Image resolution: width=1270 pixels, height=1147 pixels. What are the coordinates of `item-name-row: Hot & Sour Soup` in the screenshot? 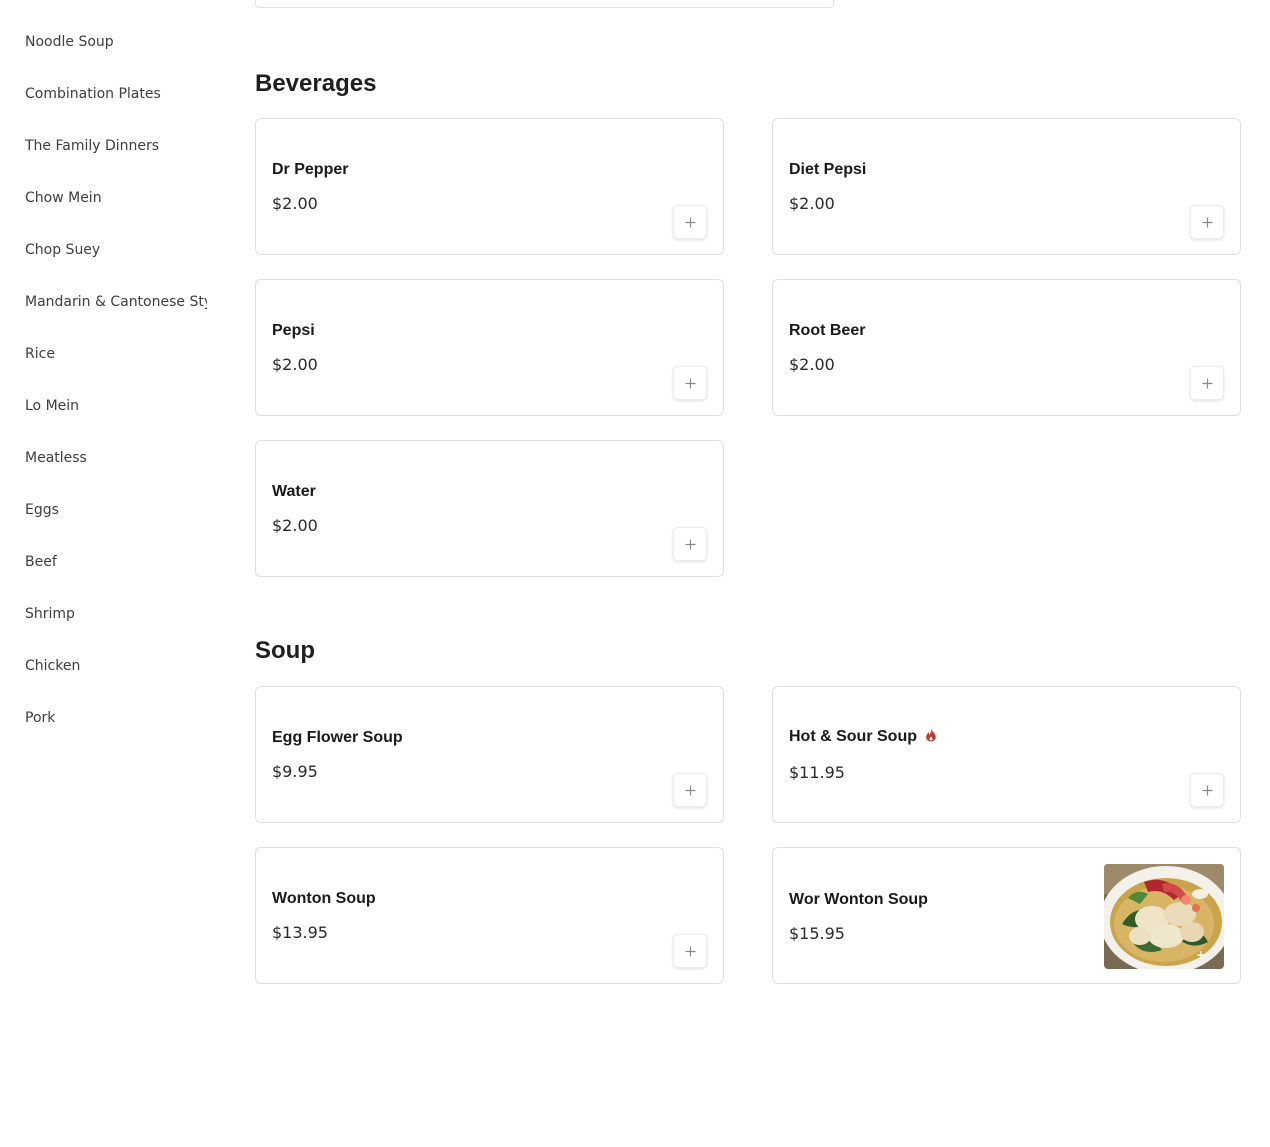 It's located at (863, 737).